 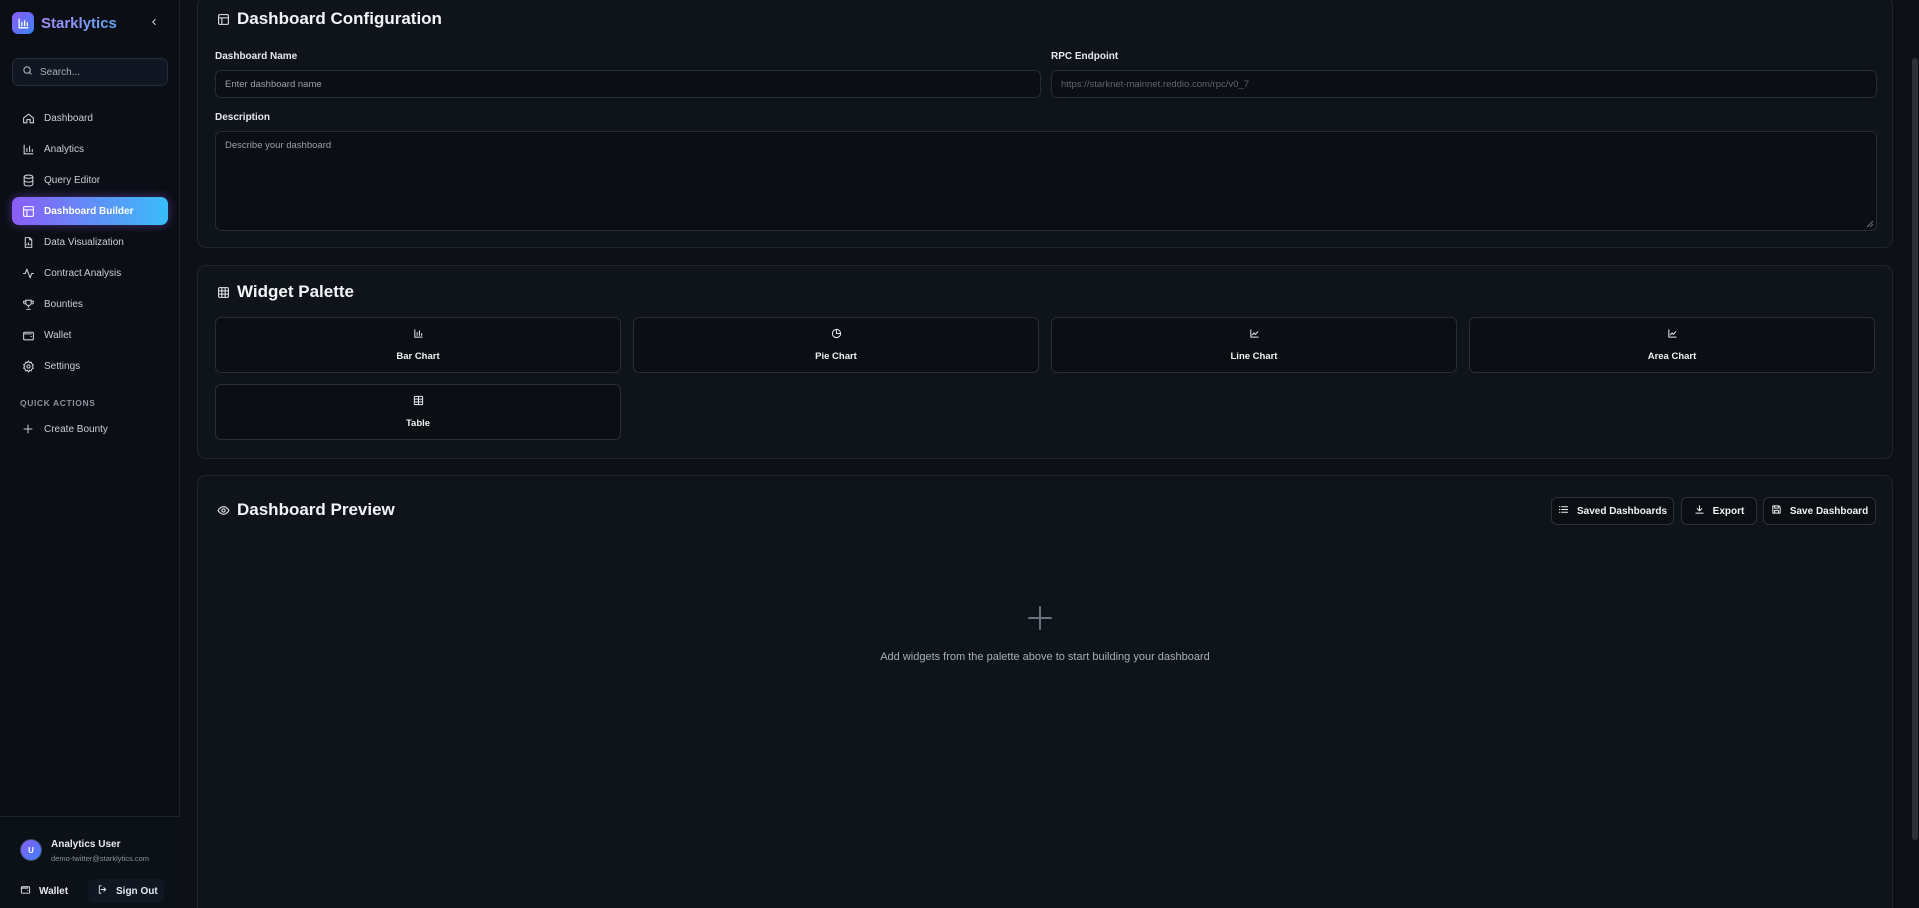 I want to click on brand-logo-icon, so click(x=23, y=23).